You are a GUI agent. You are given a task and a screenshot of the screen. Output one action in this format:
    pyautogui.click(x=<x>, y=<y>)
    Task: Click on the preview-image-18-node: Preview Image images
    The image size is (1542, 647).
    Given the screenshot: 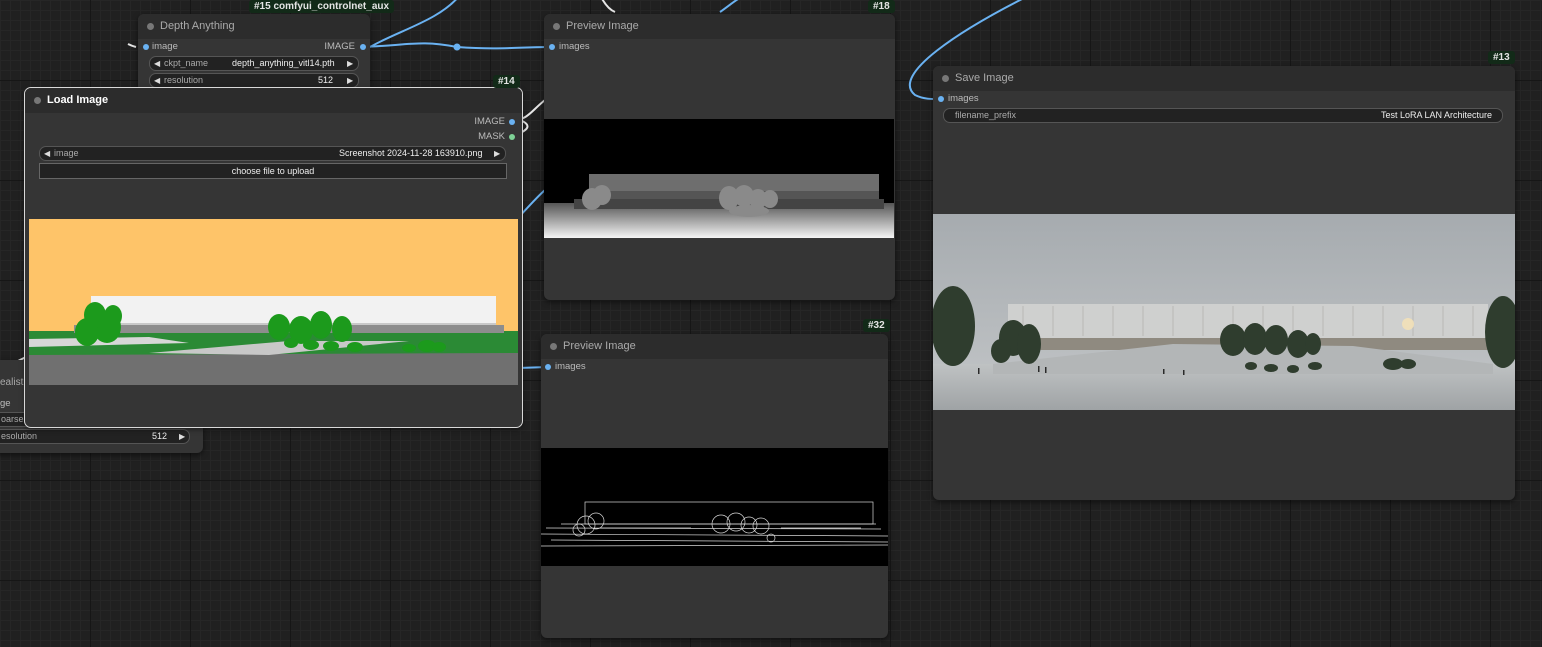 What is the action you would take?
    pyautogui.click(x=719, y=157)
    